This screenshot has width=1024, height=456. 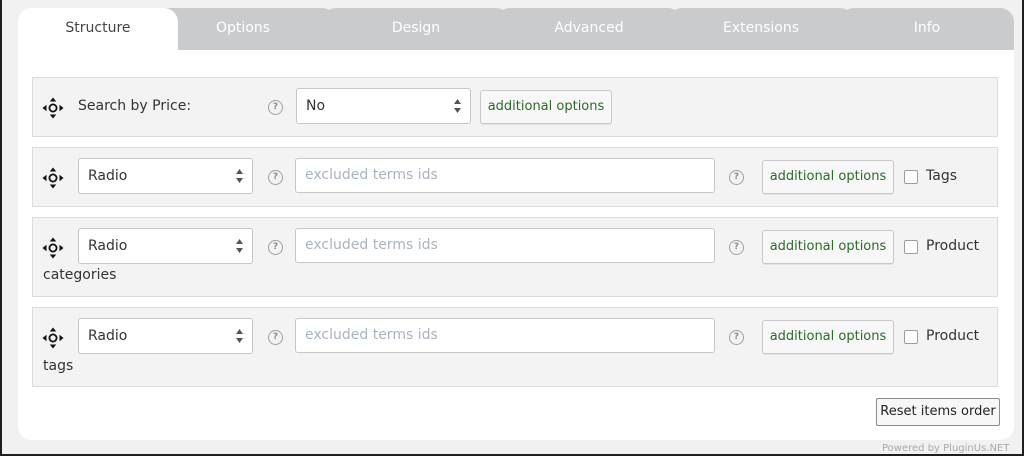 What do you see at coordinates (135, 106) in the screenshot?
I see `search-by-price-label: Search by Price:` at bounding box center [135, 106].